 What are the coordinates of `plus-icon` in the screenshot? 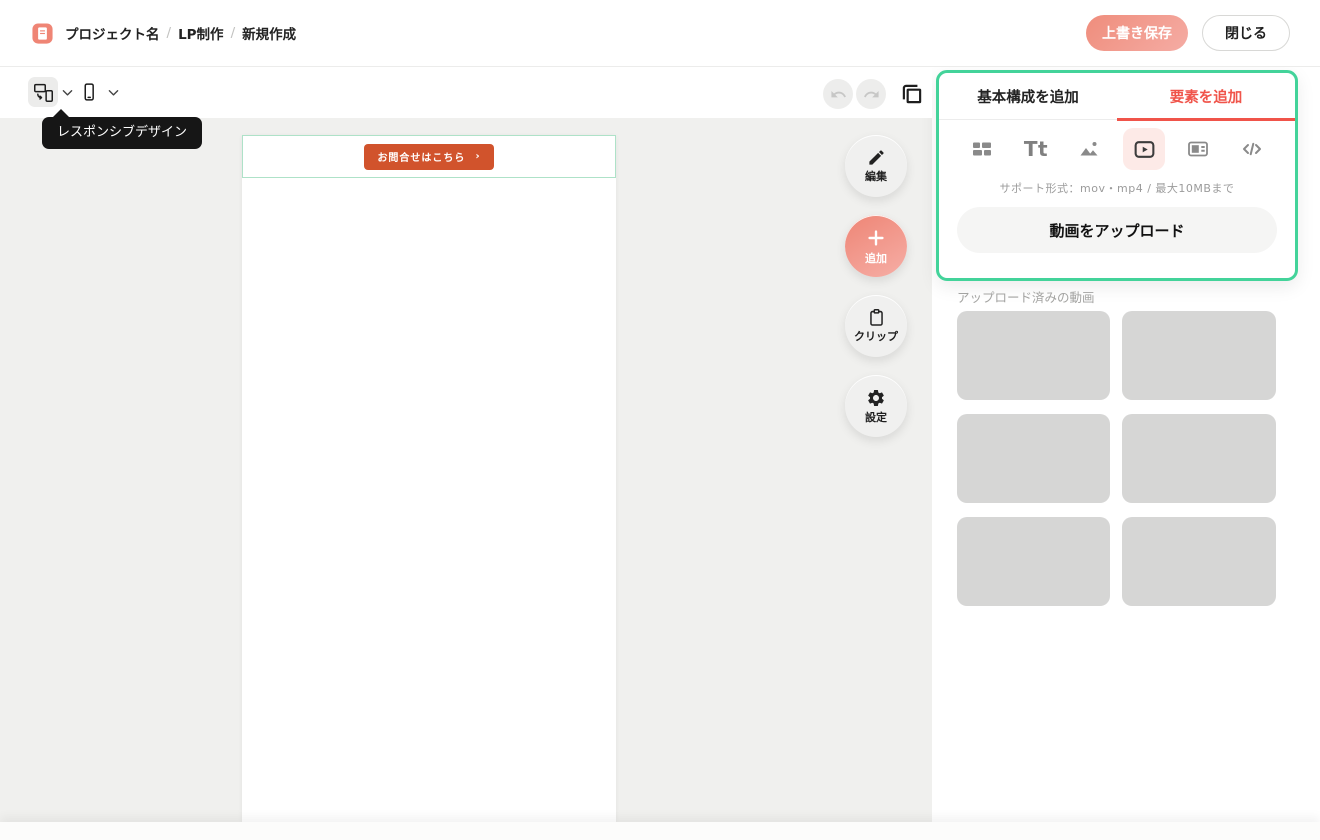 It's located at (876, 238).